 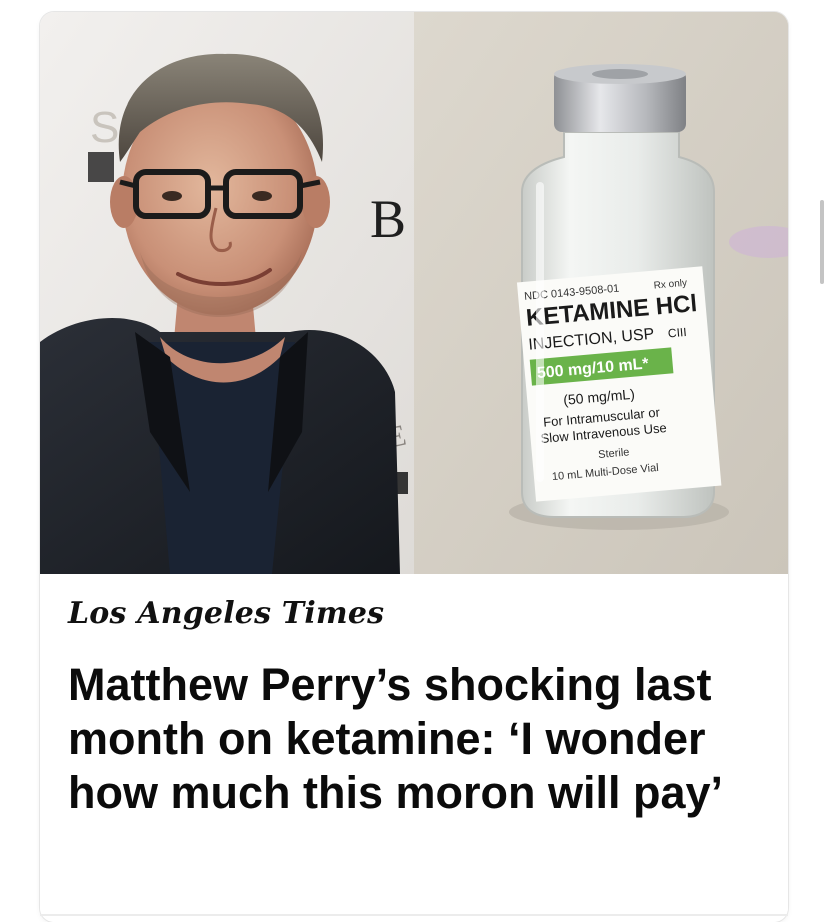 I want to click on backdrop-letter-s: S, so click(x=104, y=127).